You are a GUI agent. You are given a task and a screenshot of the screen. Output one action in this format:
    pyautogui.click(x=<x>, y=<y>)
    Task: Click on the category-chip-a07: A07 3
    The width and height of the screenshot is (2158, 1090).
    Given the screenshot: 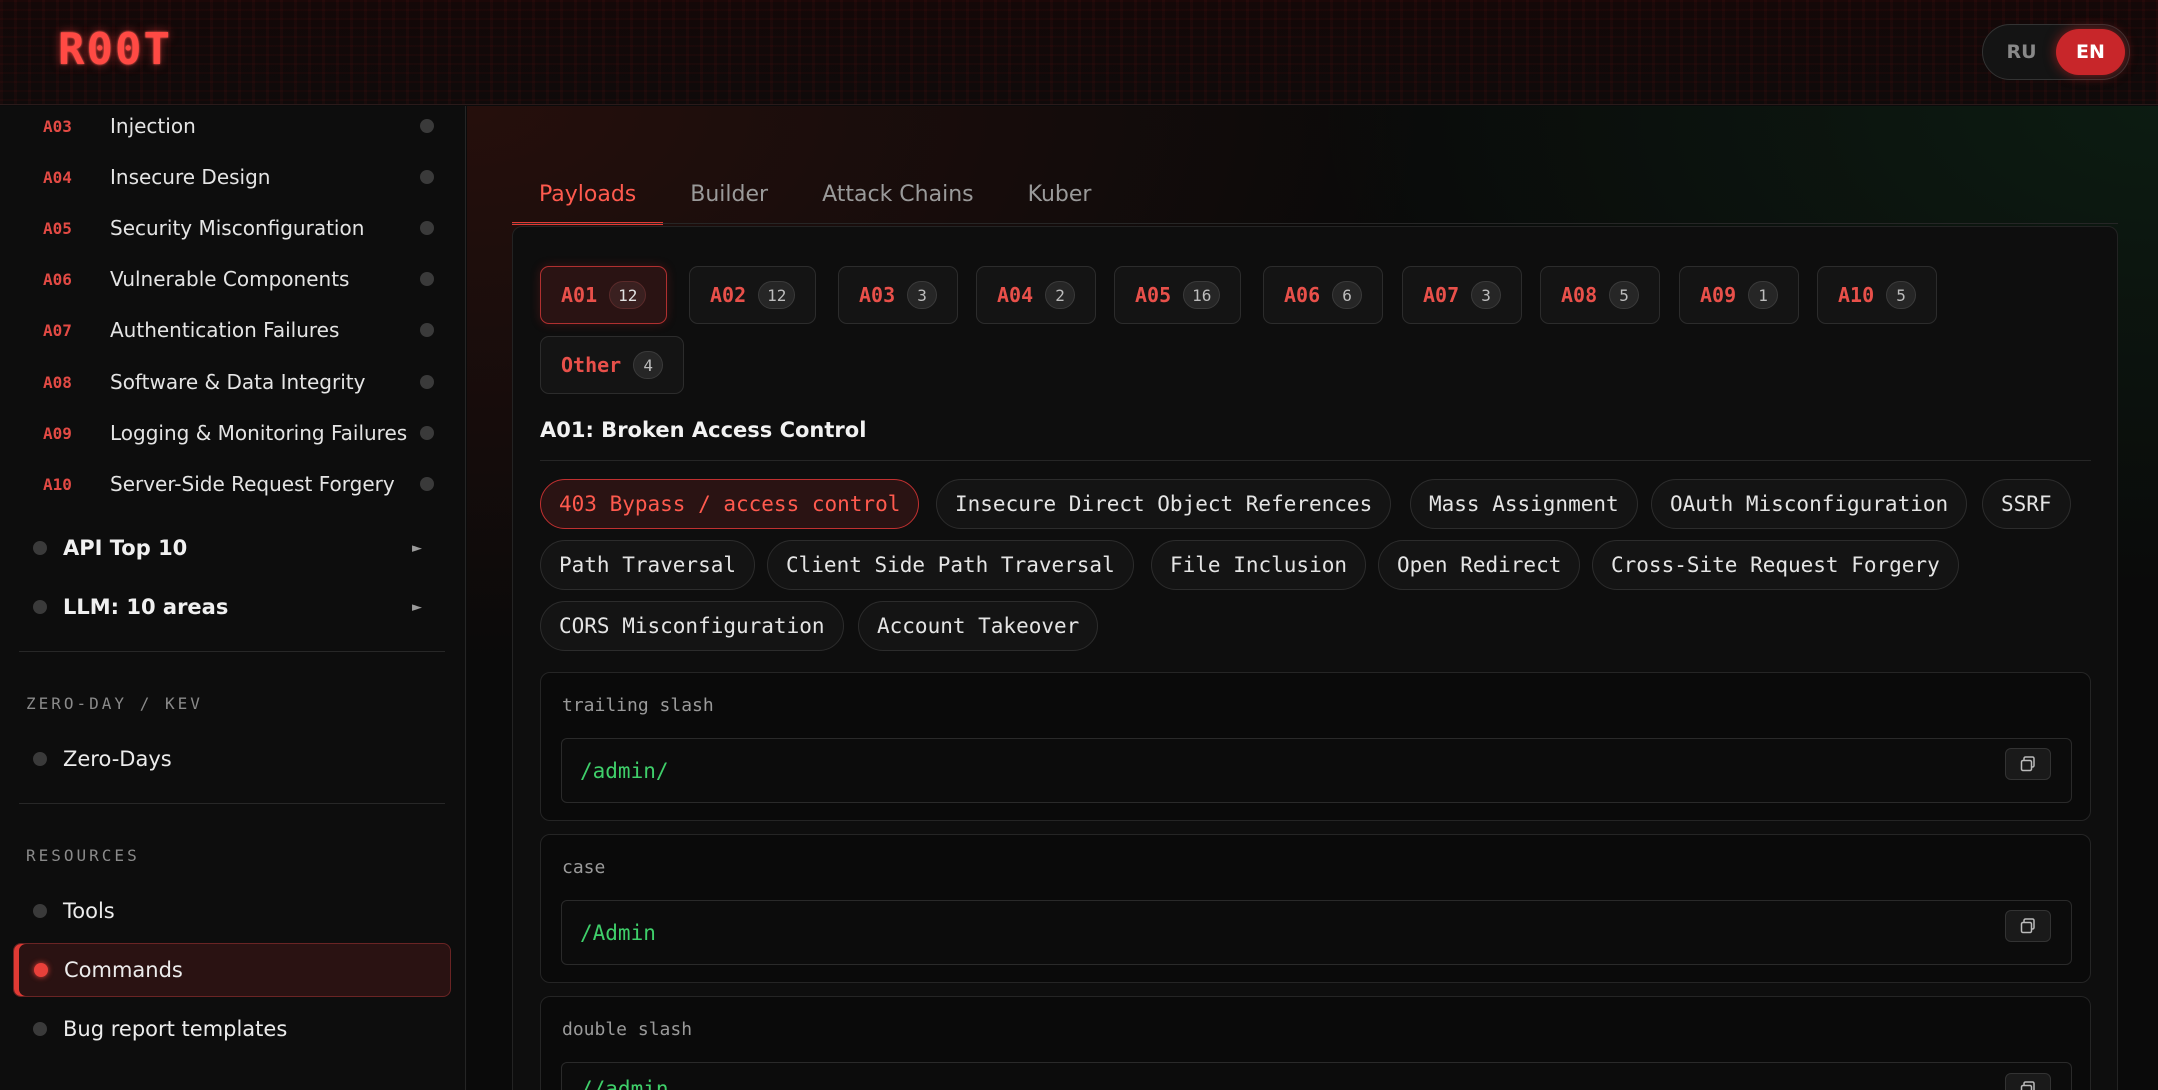 What is the action you would take?
    pyautogui.click(x=1462, y=295)
    